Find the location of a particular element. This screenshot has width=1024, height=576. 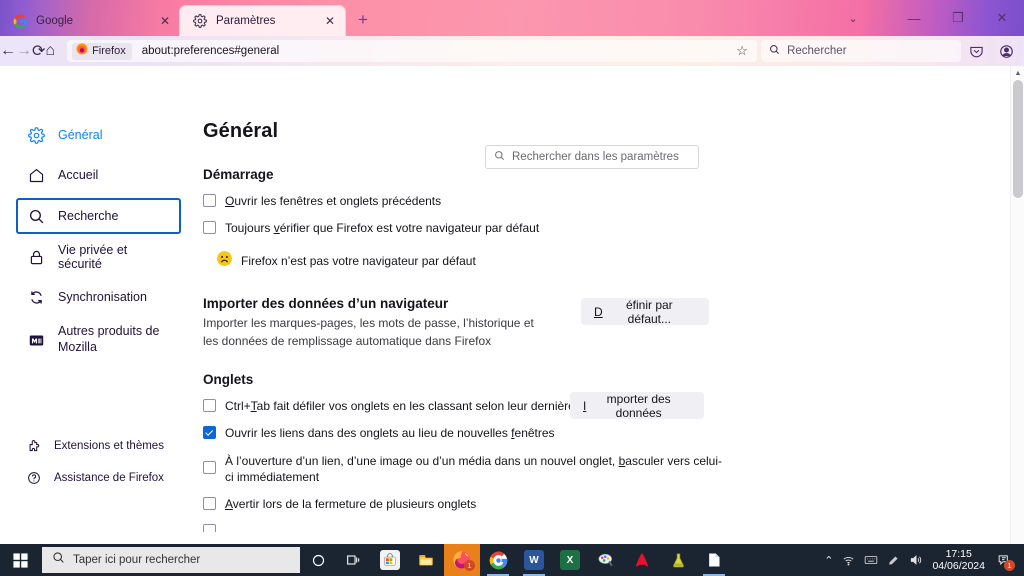

word-icon: W is located at coordinates (534, 560).